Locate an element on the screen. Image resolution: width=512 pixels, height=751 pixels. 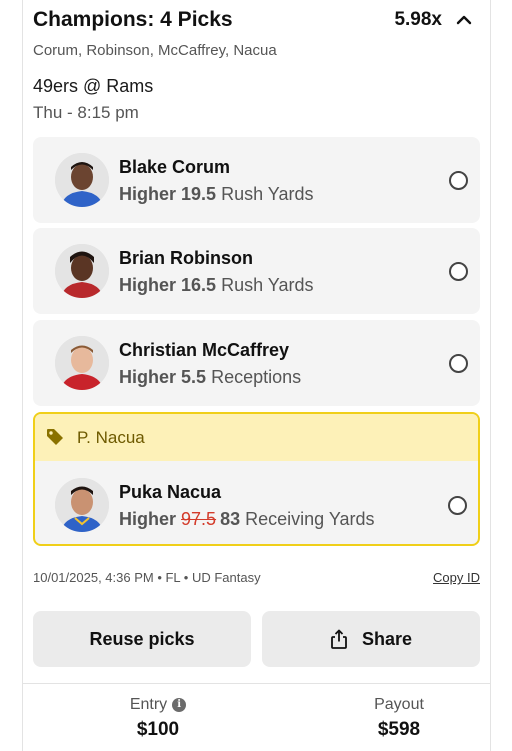
promo-label: P. Nacua is located at coordinates (111, 437).